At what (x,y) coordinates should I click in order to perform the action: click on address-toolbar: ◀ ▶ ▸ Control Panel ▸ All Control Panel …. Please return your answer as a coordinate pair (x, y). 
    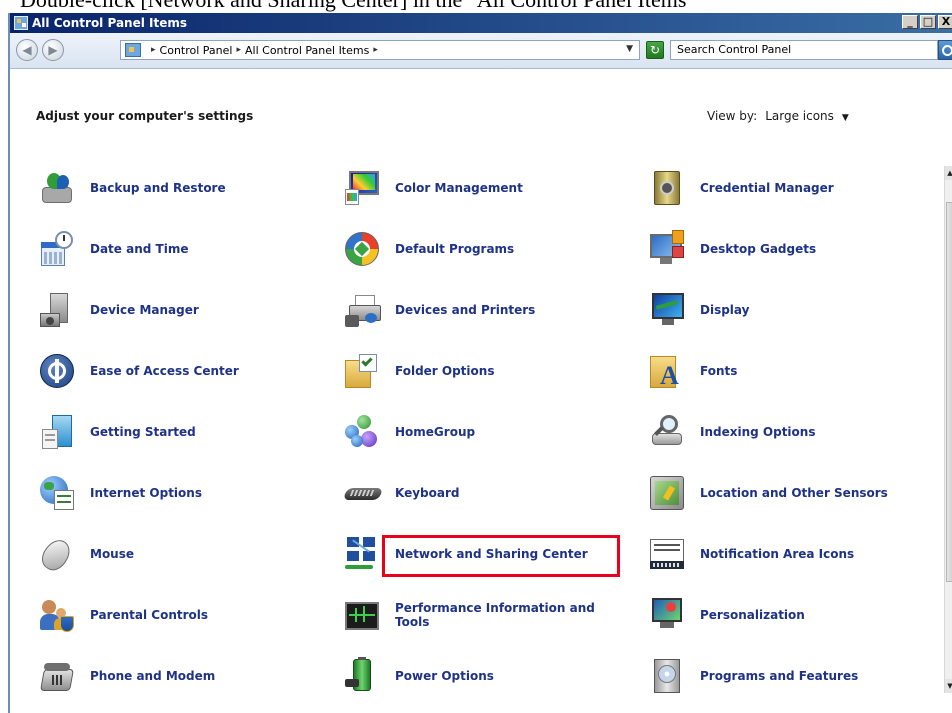
    Looking at the image, I should click on (481, 51).